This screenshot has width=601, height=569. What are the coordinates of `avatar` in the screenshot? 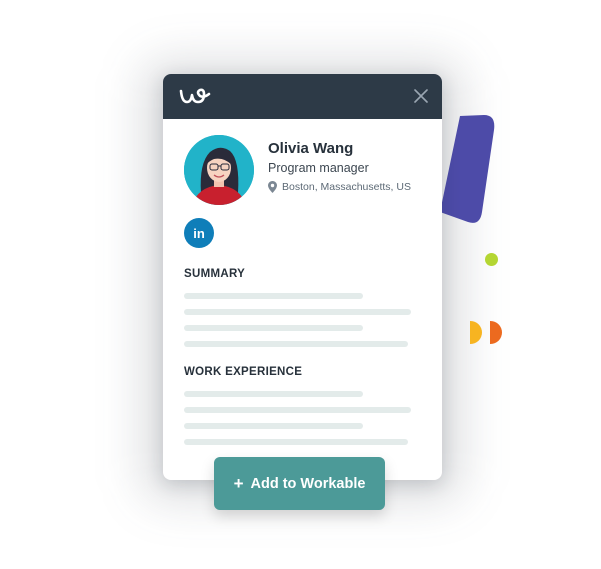 It's located at (219, 170).